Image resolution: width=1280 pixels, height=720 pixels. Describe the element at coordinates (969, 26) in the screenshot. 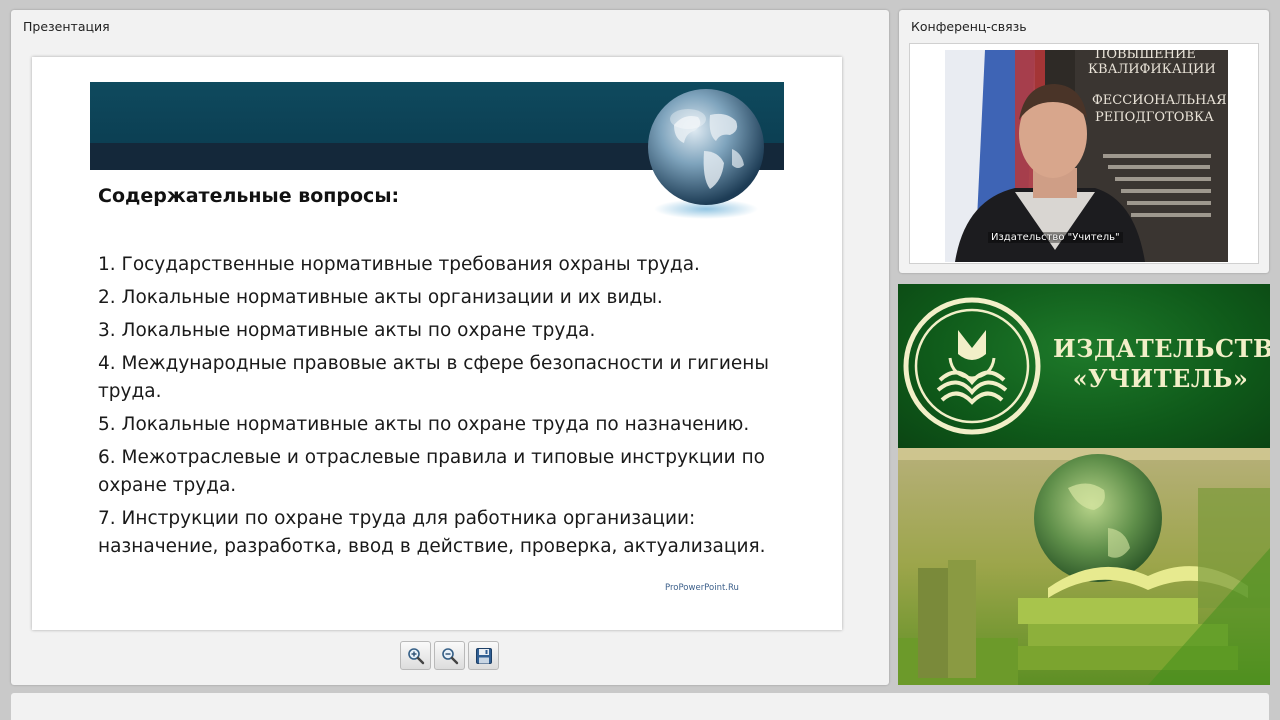

I see `conference-panel-title: Конференц-связь` at that location.